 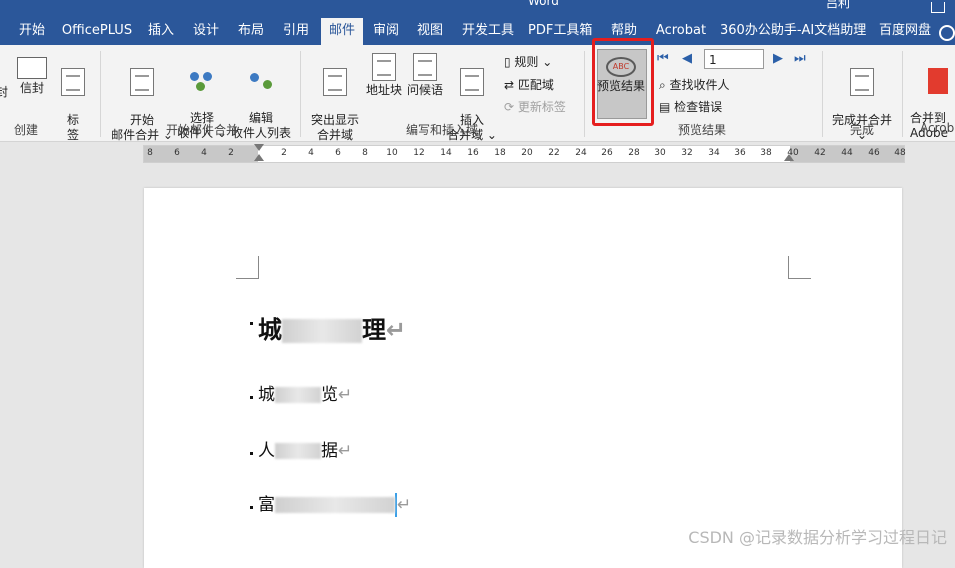 I want to click on envelopes-partial-label: 封, so click(x=5, y=92).